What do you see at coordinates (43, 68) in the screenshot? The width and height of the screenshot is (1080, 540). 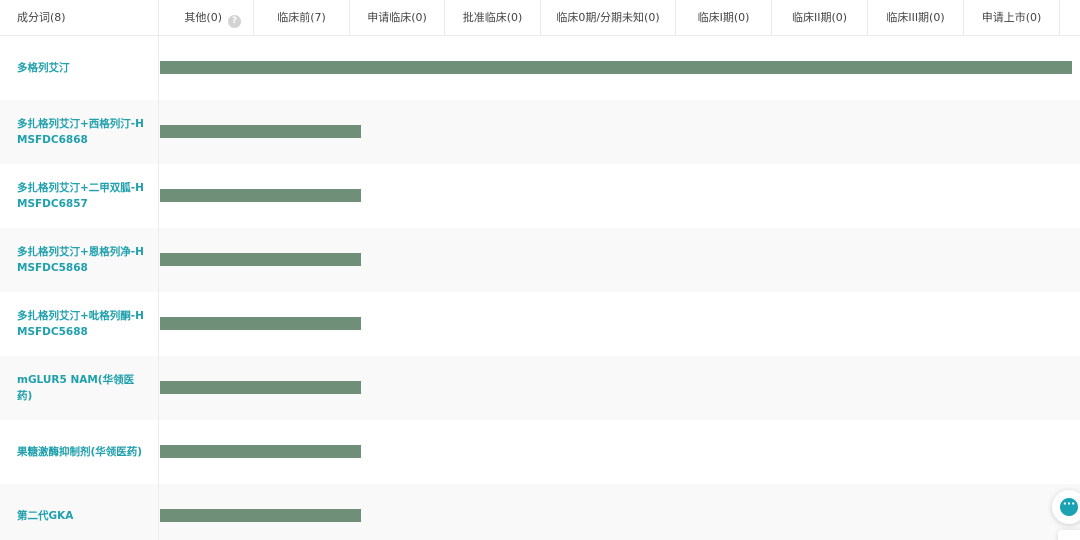 I see `component-label: 多格列艾汀` at bounding box center [43, 68].